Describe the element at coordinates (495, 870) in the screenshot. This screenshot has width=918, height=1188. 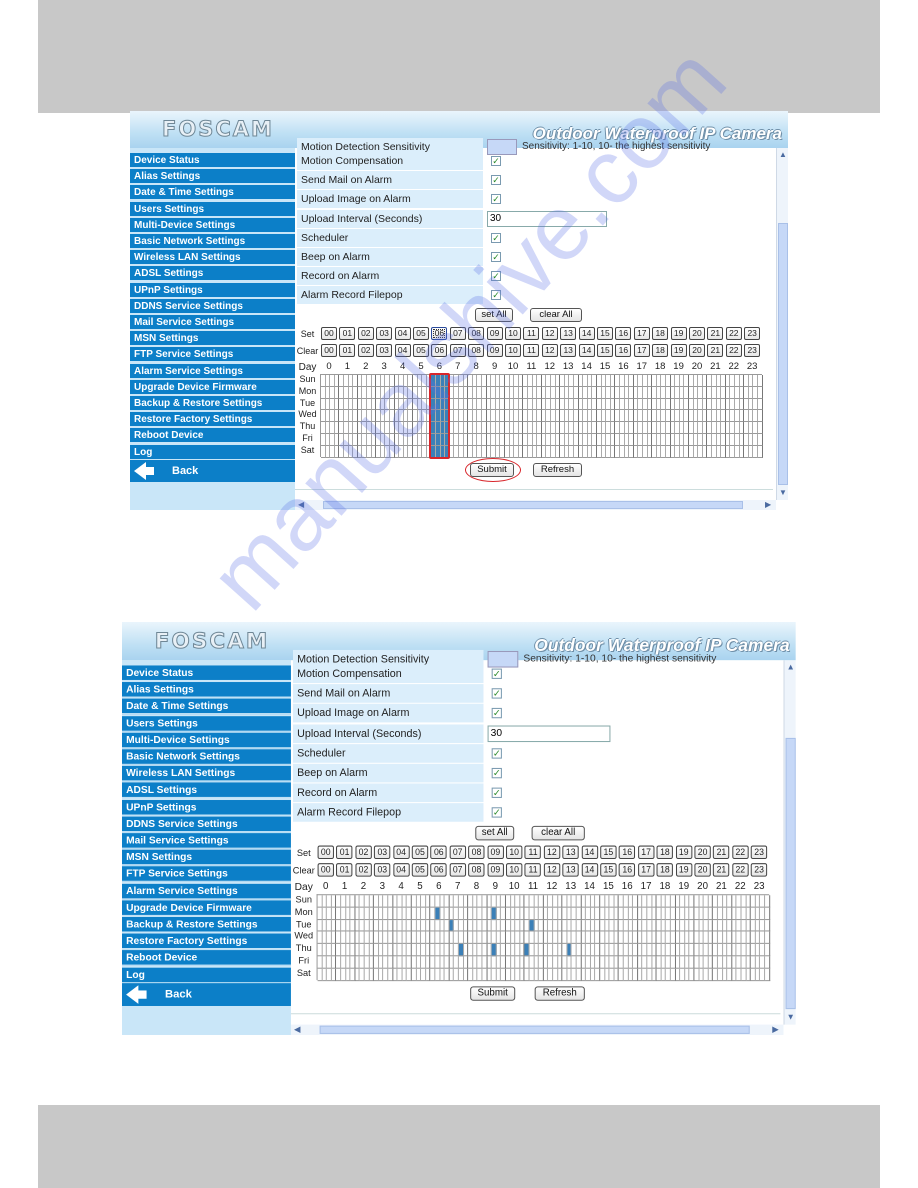
I see `clear-hour-button: 09` at that location.